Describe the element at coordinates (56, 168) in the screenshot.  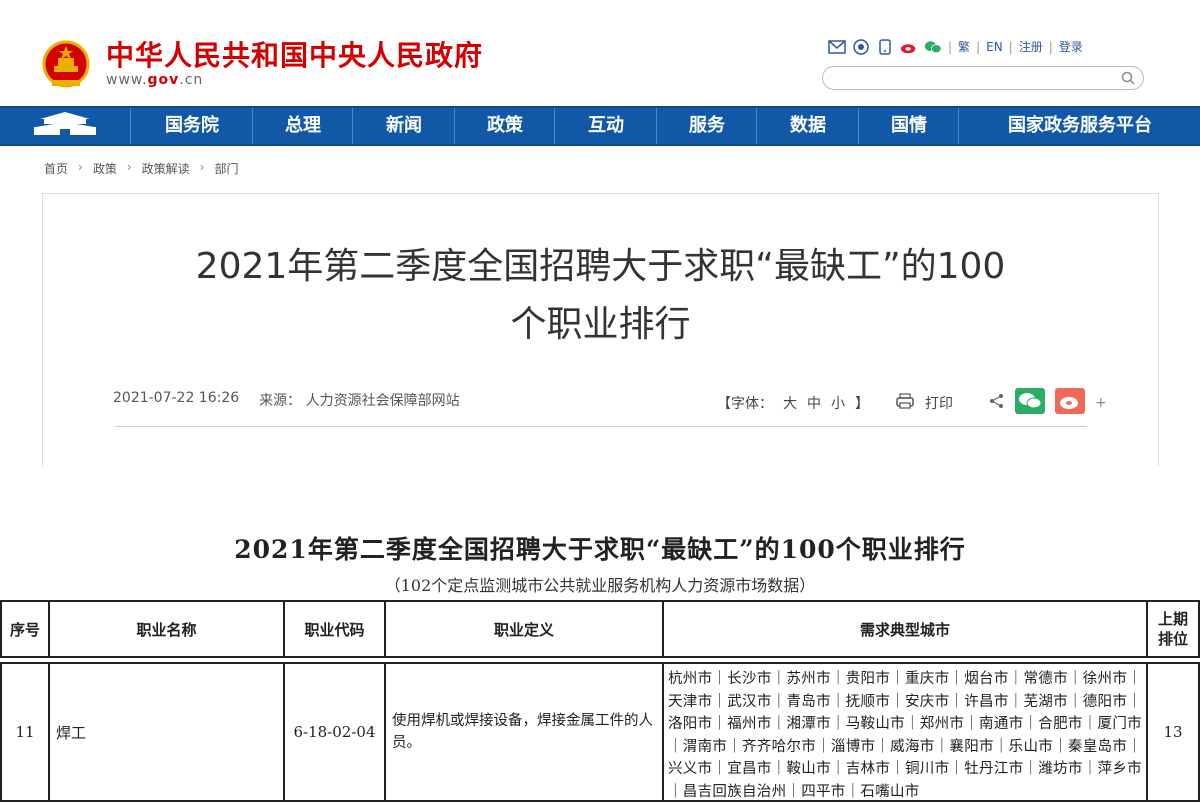
I see `breadcrumb-home: 首页` at that location.